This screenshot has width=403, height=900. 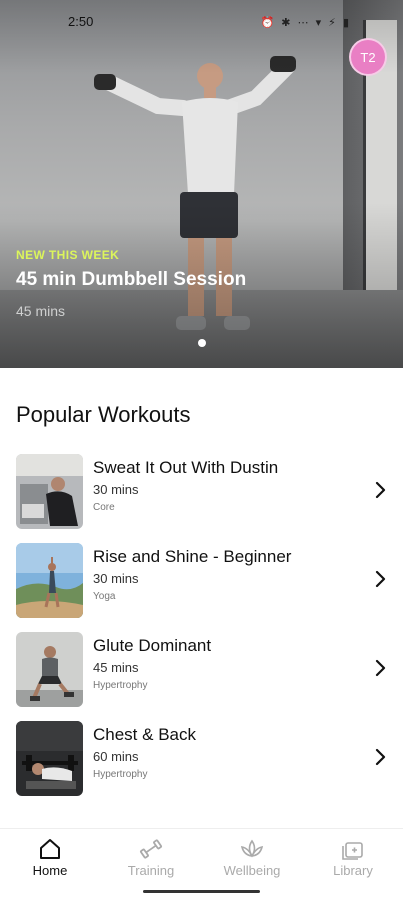 What do you see at coordinates (353, 870) in the screenshot?
I see `nav-item-label: Library` at bounding box center [353, 870].